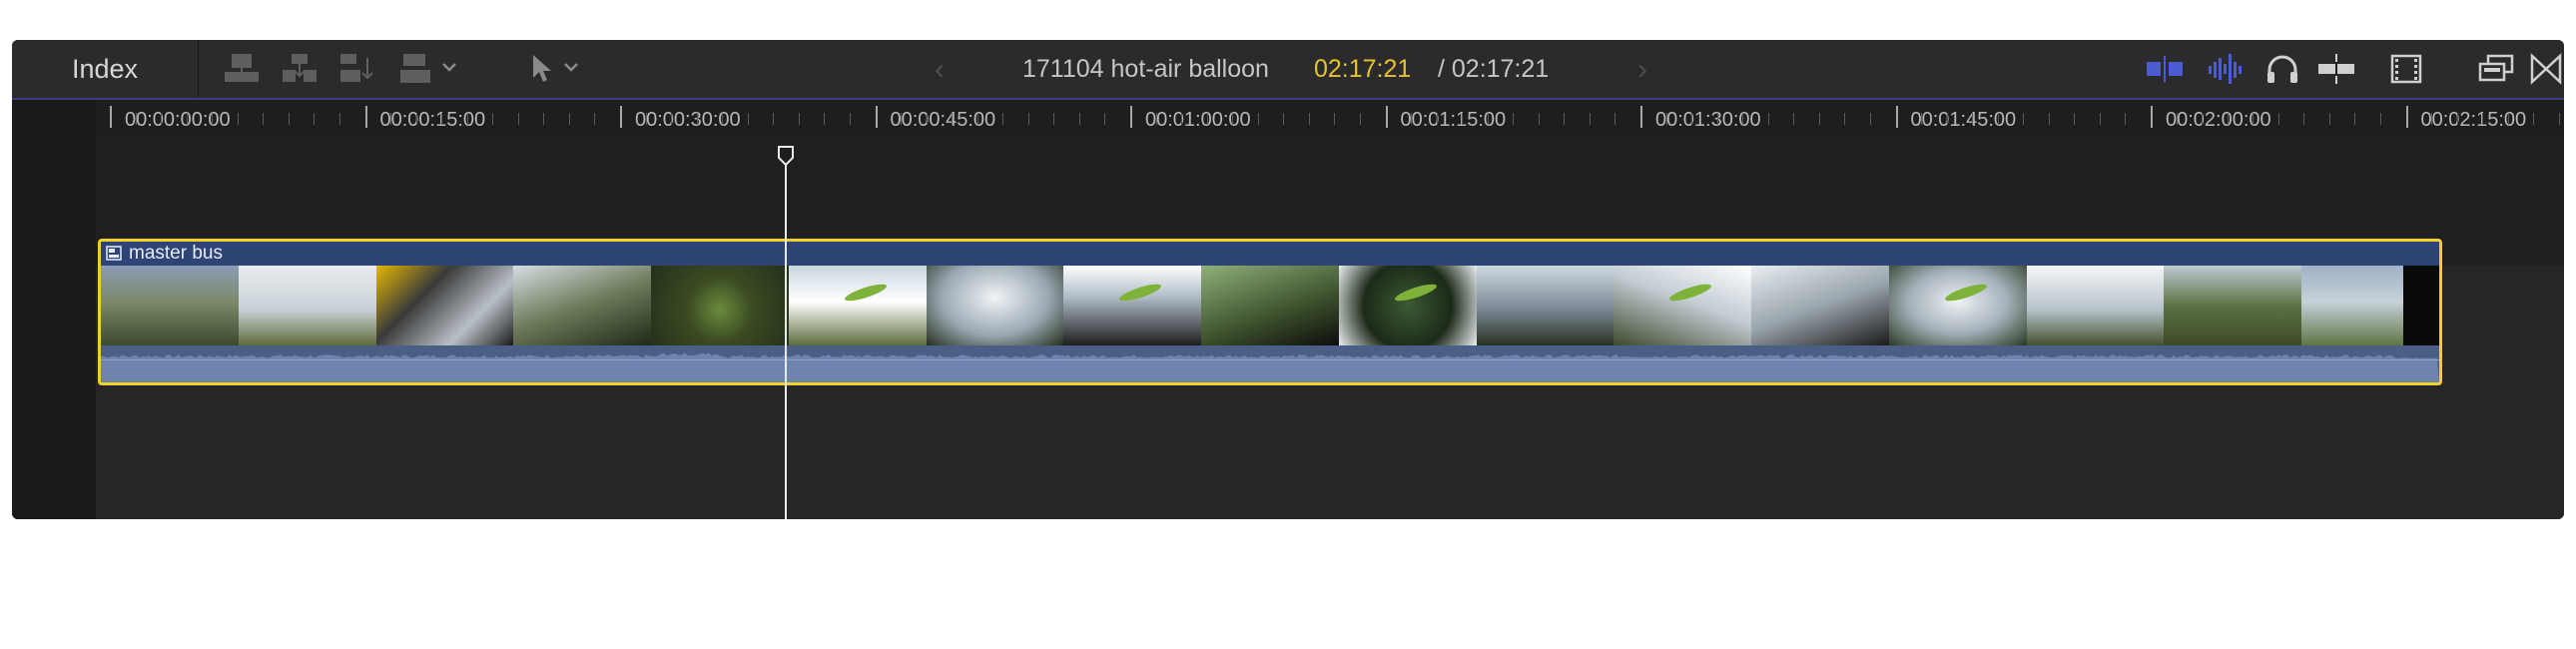  What do you see at coordinates (2282, 69) in the screenshot?
I see `headphones-icon` at bounding box center [2282, 69].